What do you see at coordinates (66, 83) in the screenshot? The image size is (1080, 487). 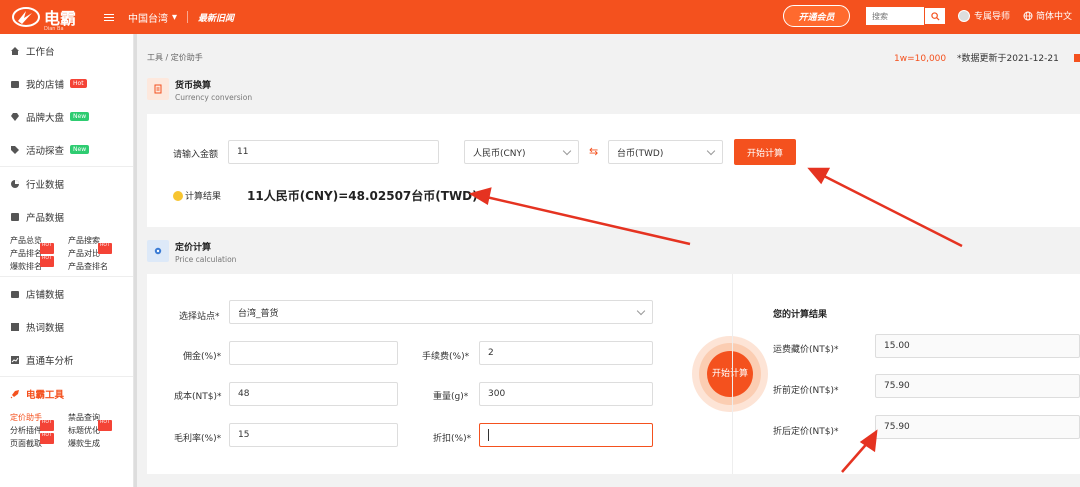 I see `sidebar-item-my-store: 我的店铺 Hot` at bounding box center [66, 83].